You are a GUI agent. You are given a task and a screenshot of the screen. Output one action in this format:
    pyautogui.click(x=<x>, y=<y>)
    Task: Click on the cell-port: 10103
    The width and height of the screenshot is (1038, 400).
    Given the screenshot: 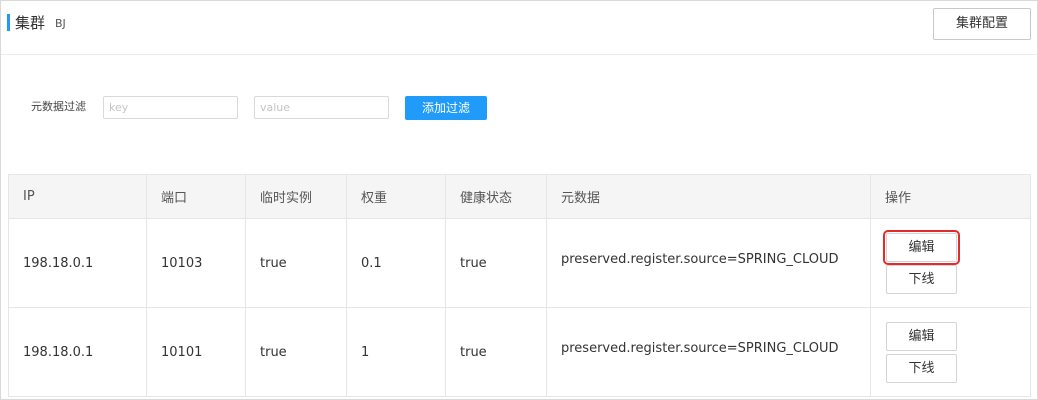 What is the action you would take?
    pyautogui.click(x=196, y=263)
    